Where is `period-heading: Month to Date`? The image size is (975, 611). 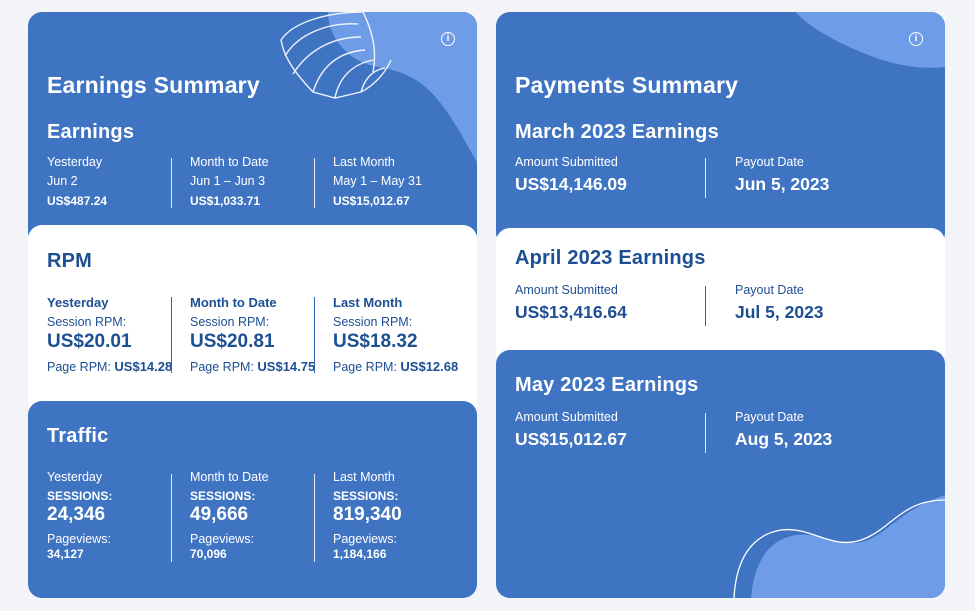
period-heading: Month to Date is located at coordinates (233, 302).